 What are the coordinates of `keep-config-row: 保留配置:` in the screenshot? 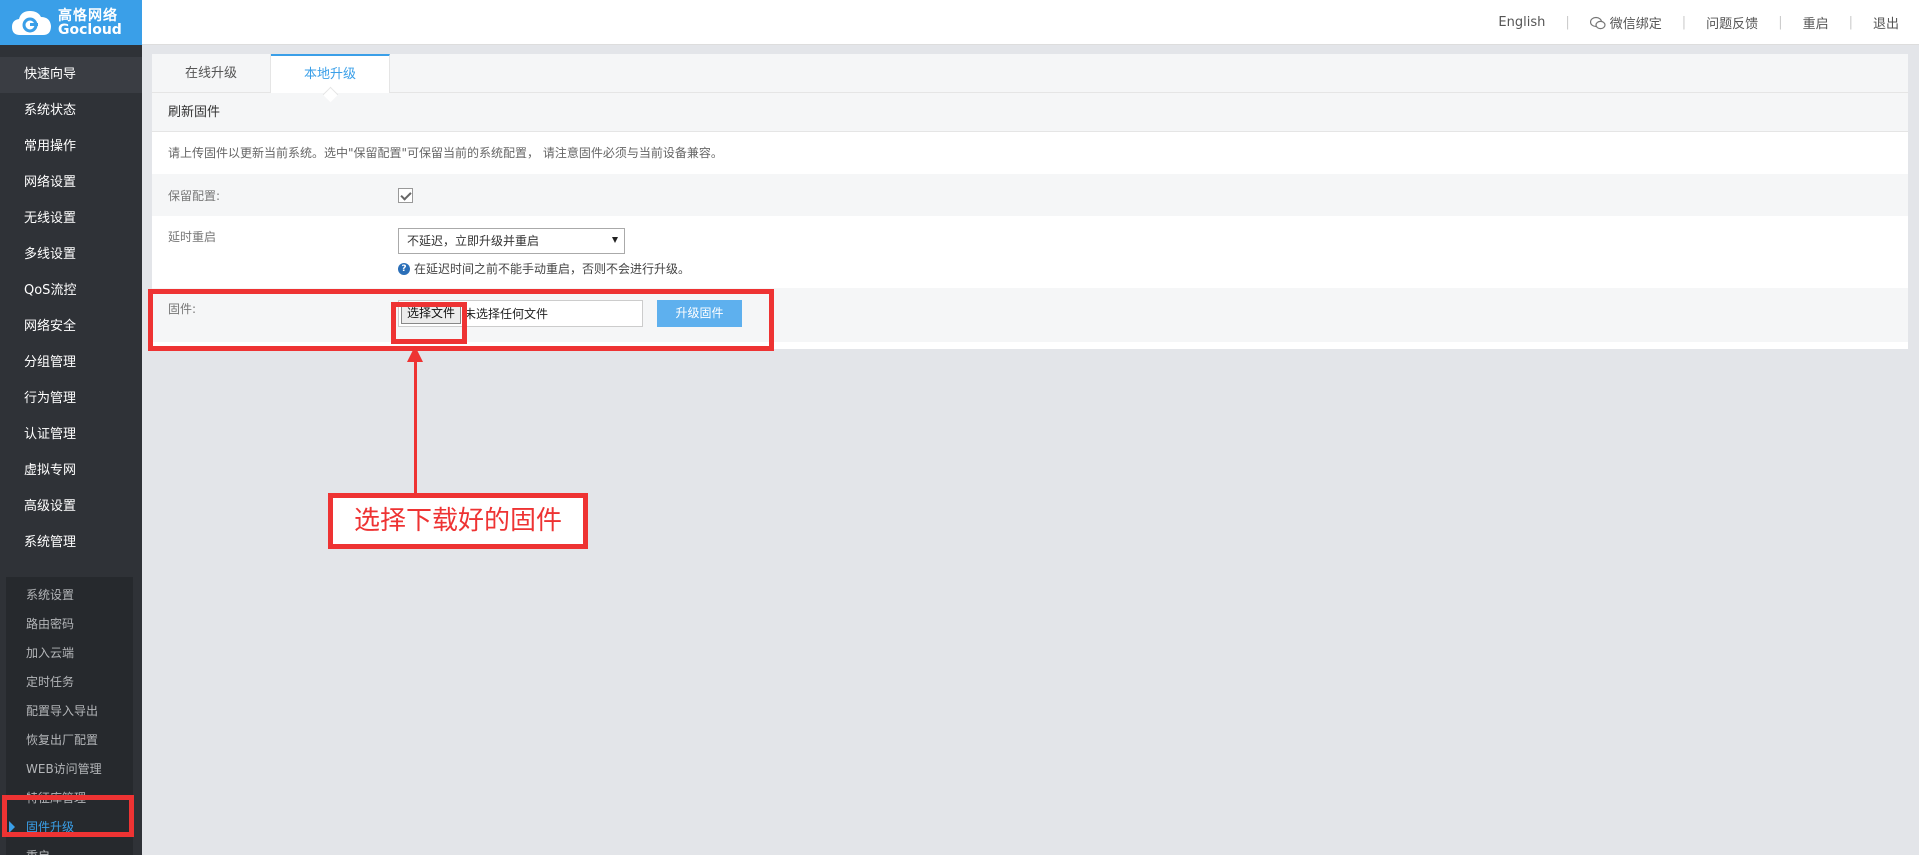 It's located at (1030, 195).